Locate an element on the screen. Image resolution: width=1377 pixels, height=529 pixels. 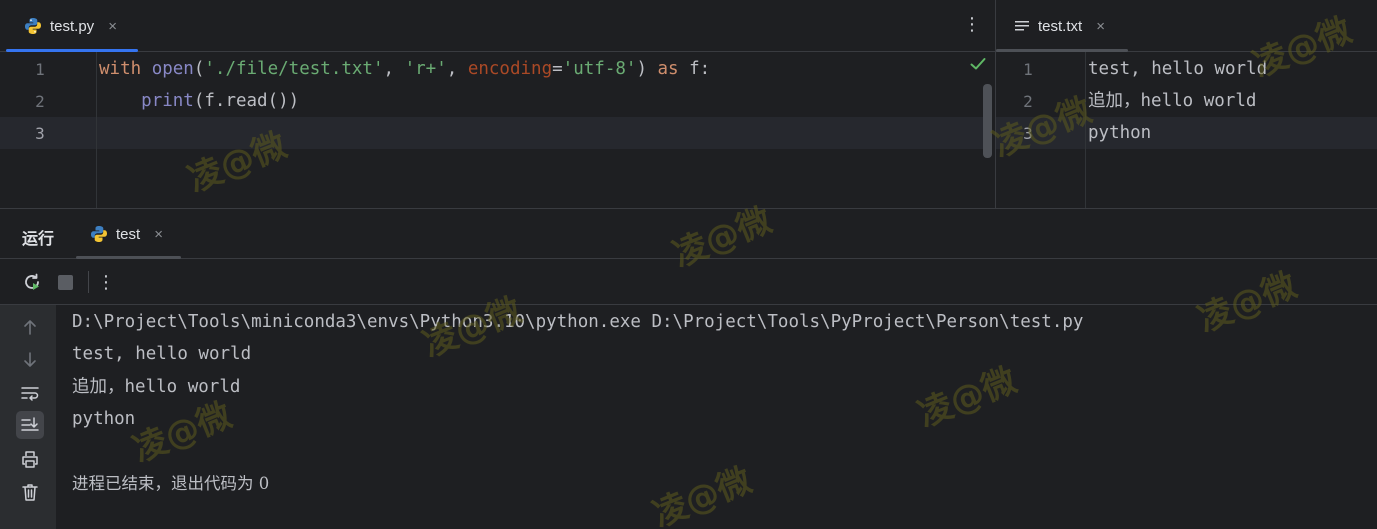
code-token: with is located at coordinates (125, 69).